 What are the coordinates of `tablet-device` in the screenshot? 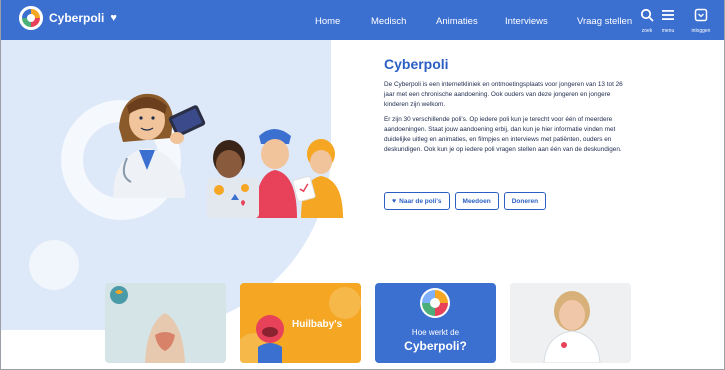 It's located at (187, 124).